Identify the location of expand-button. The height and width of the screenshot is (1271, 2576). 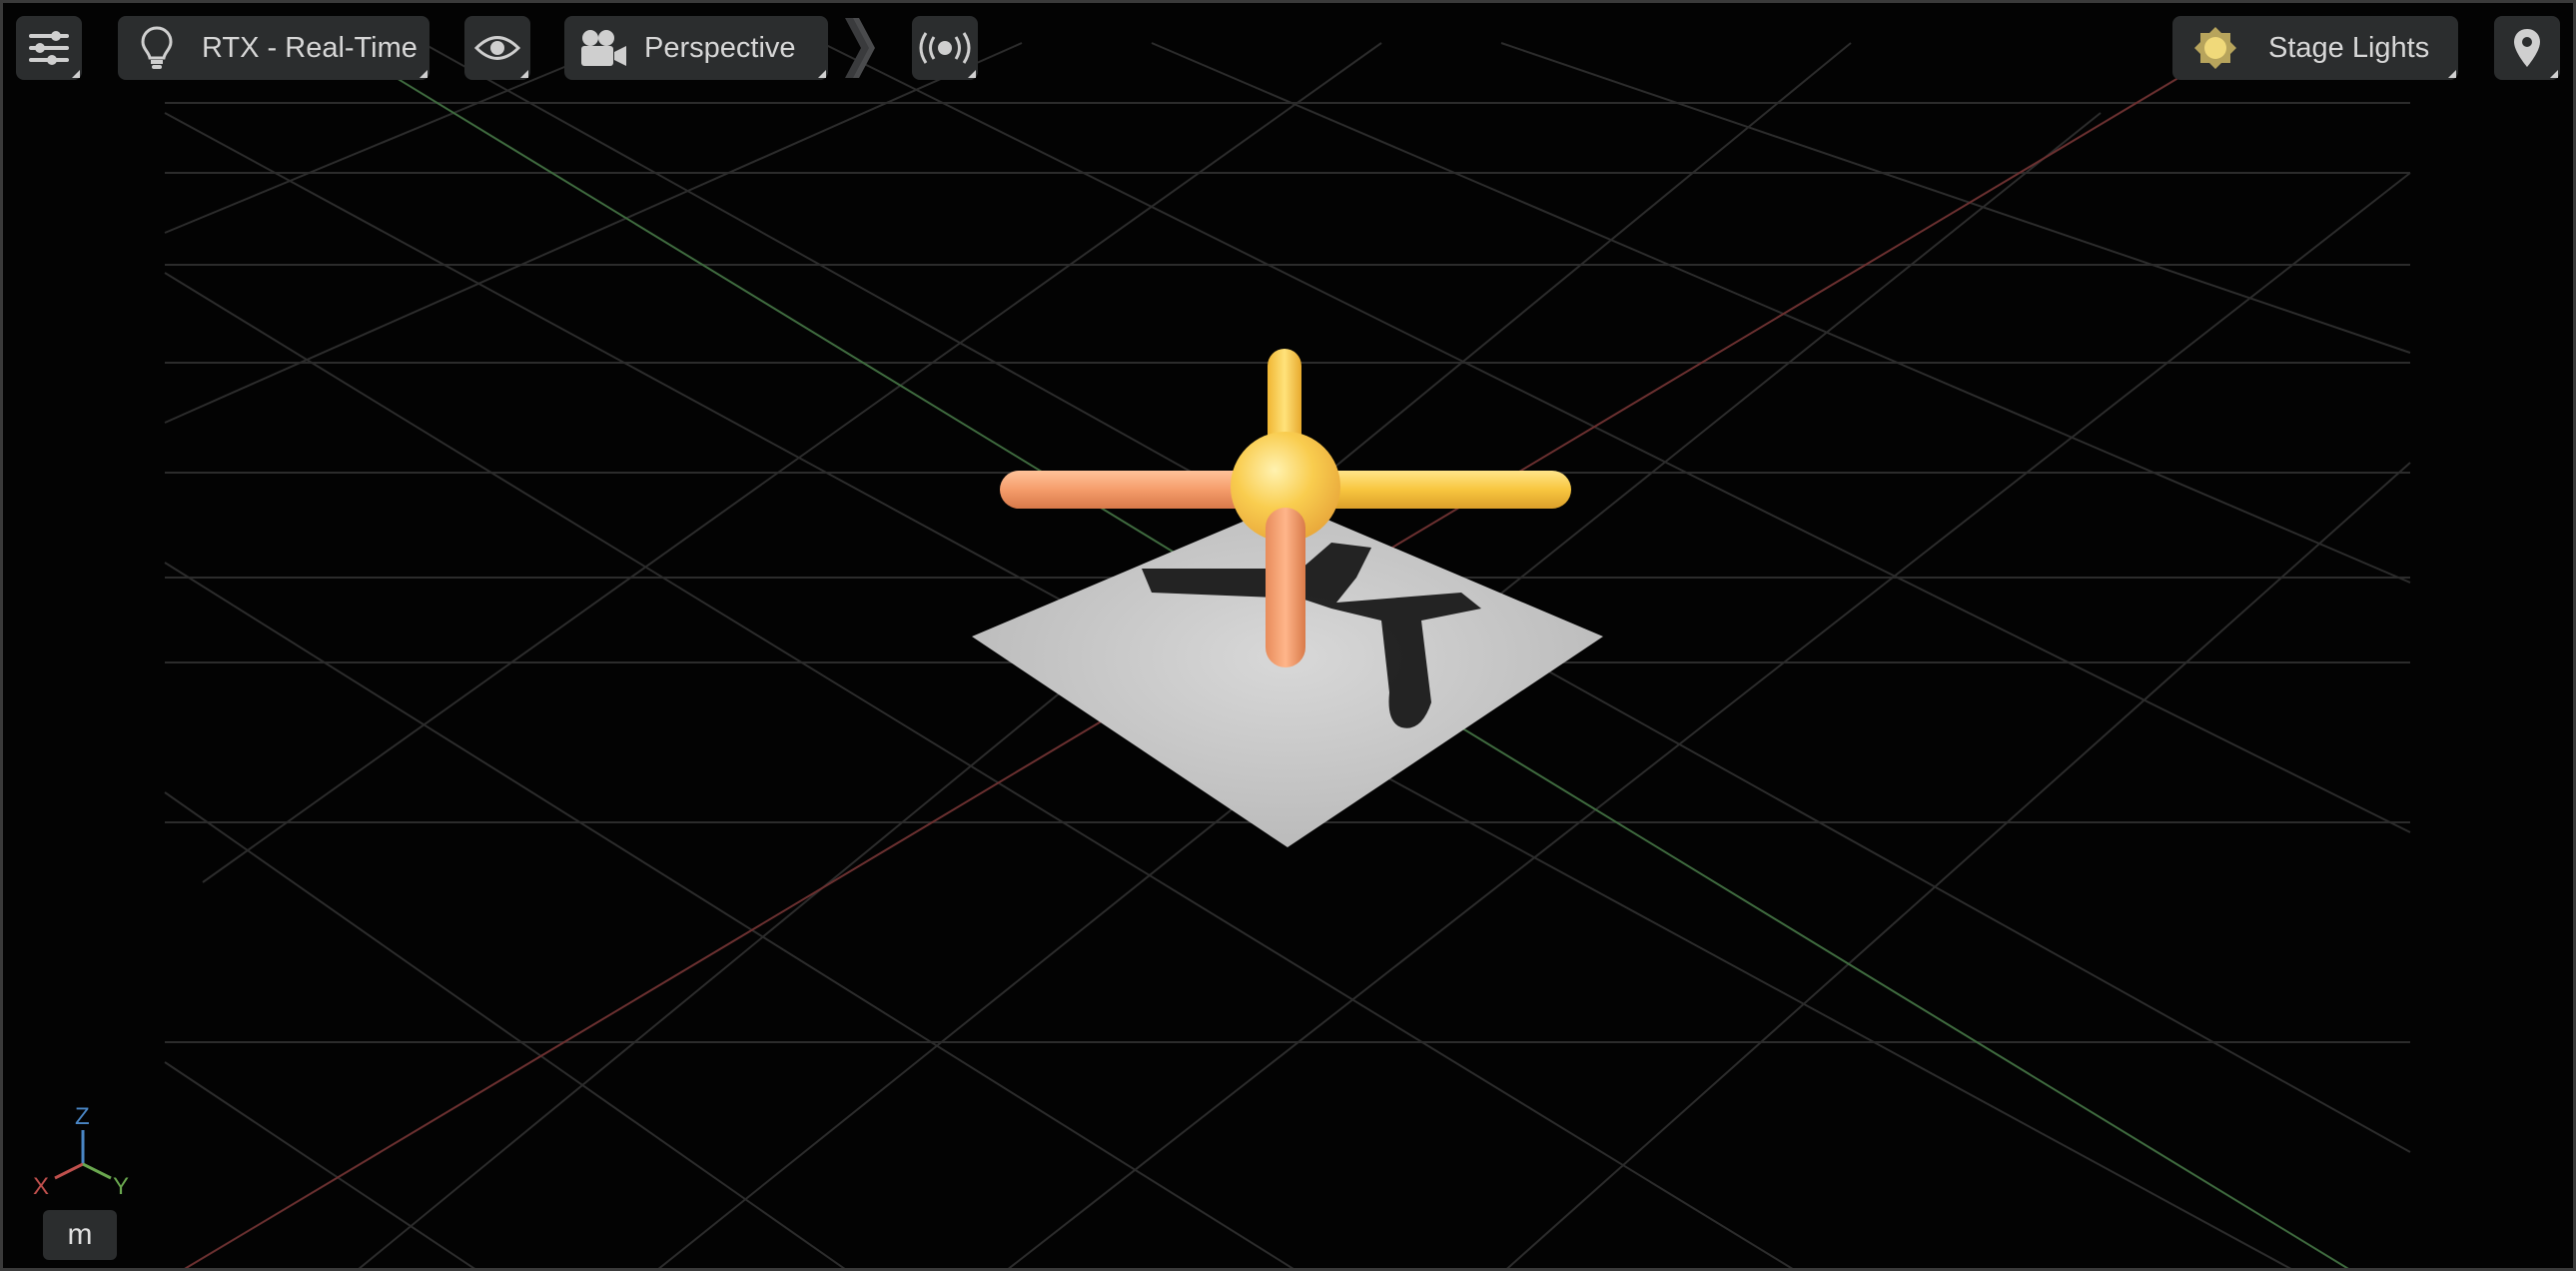
(859, 48).